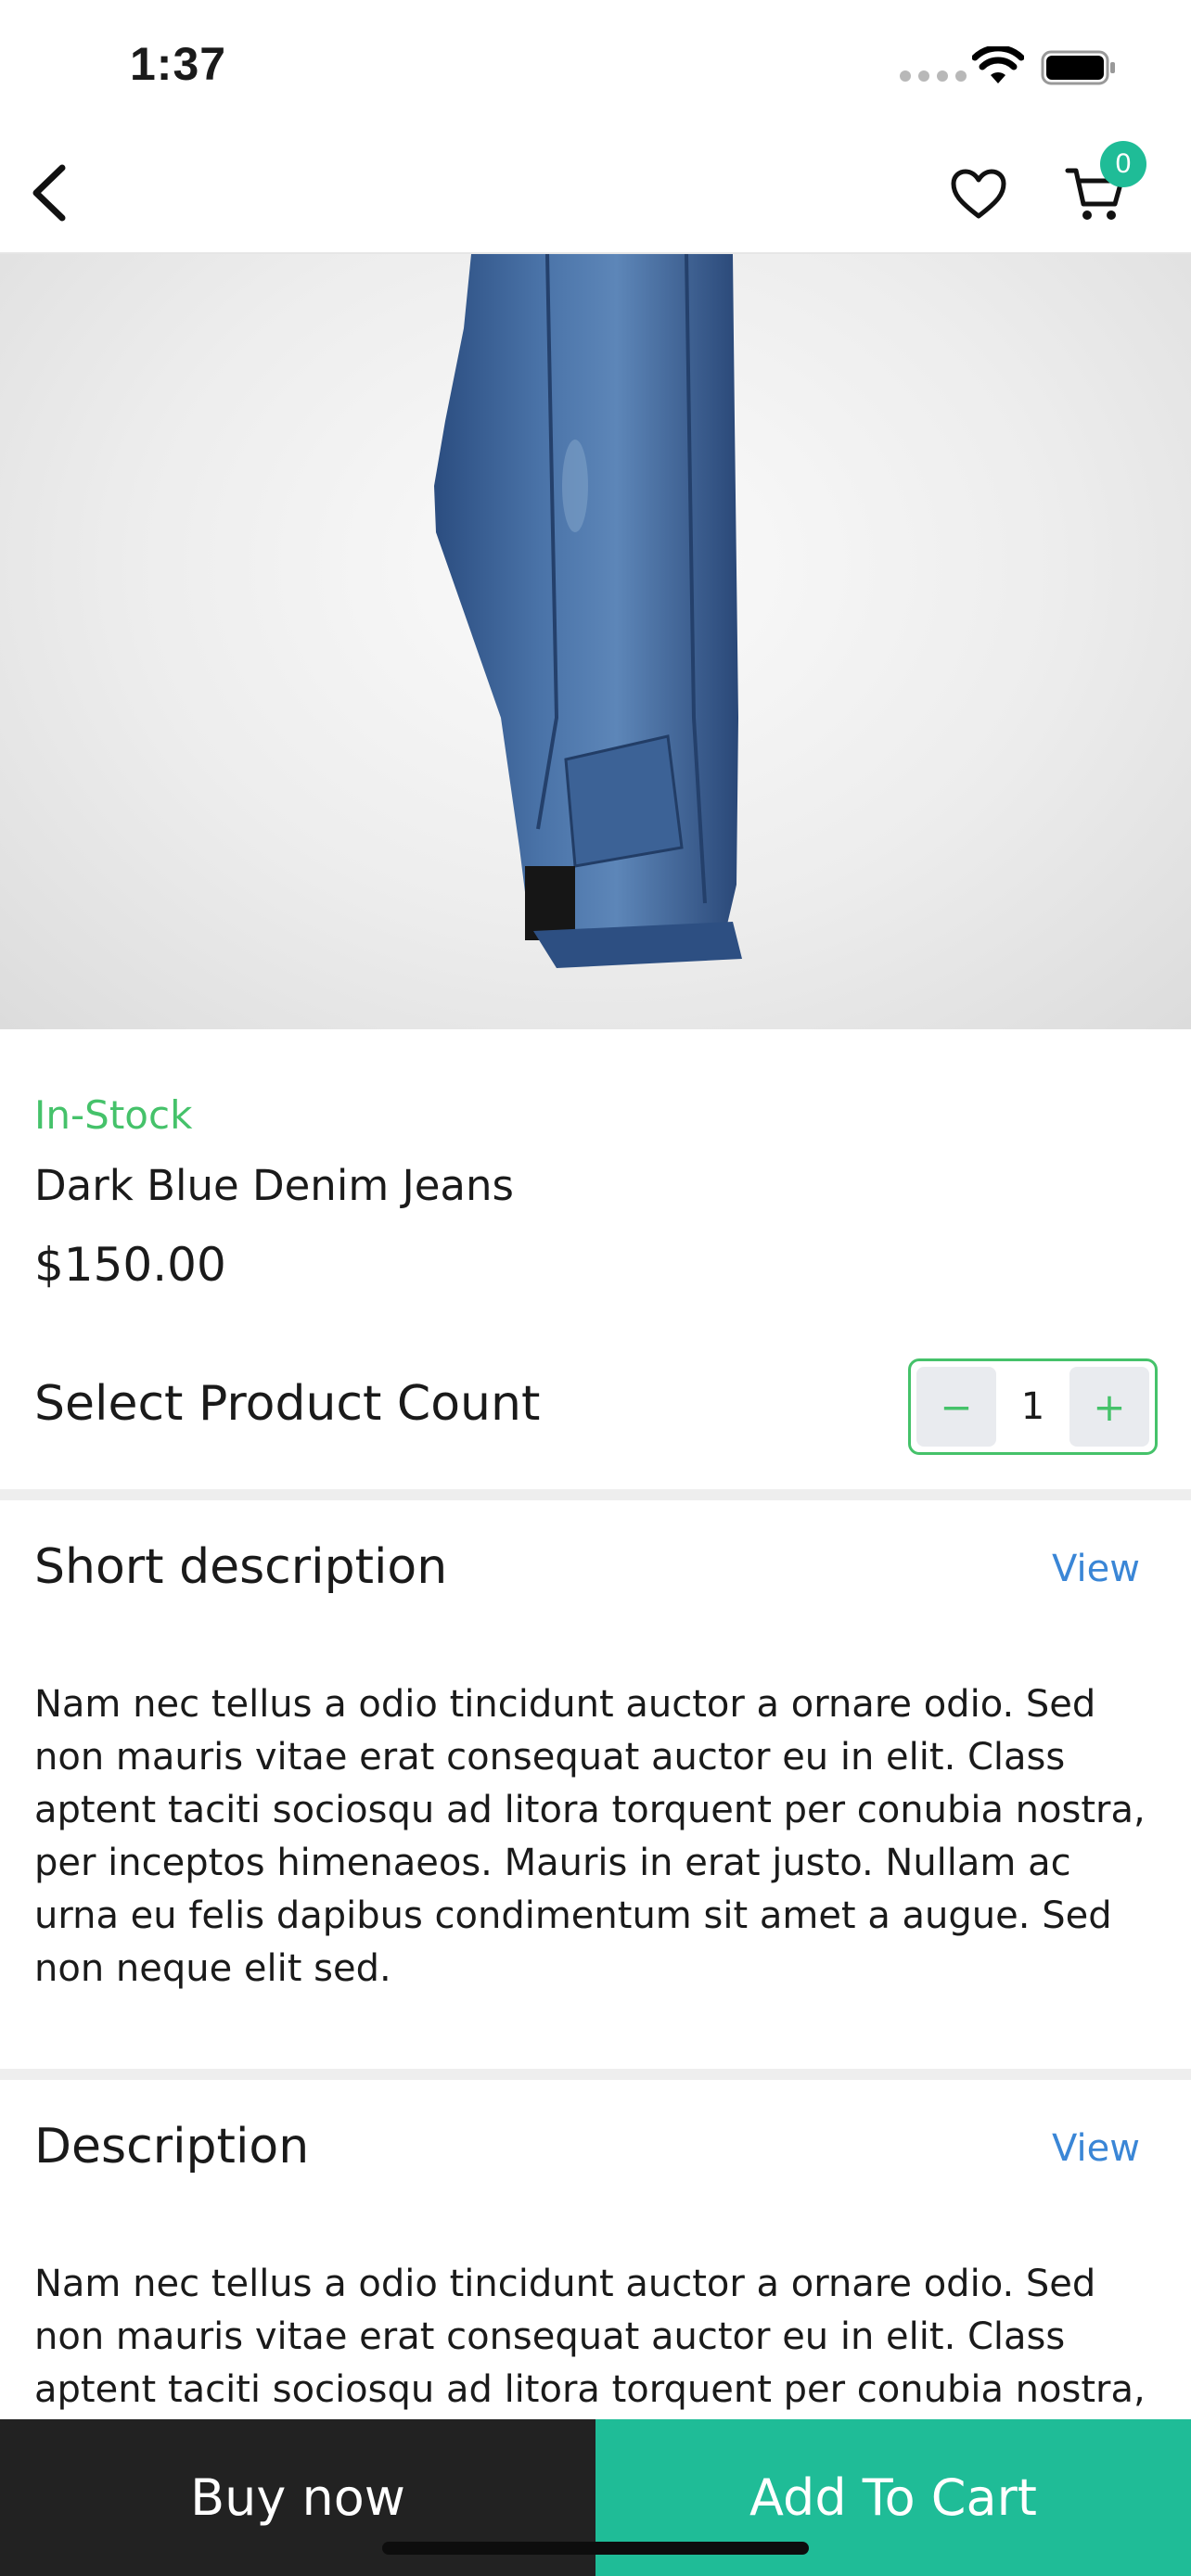  What do you see at coordinates (1123, 164) in the screenshot?
I see `cart-count-badge: 0` at bounding box center [1123, 164].